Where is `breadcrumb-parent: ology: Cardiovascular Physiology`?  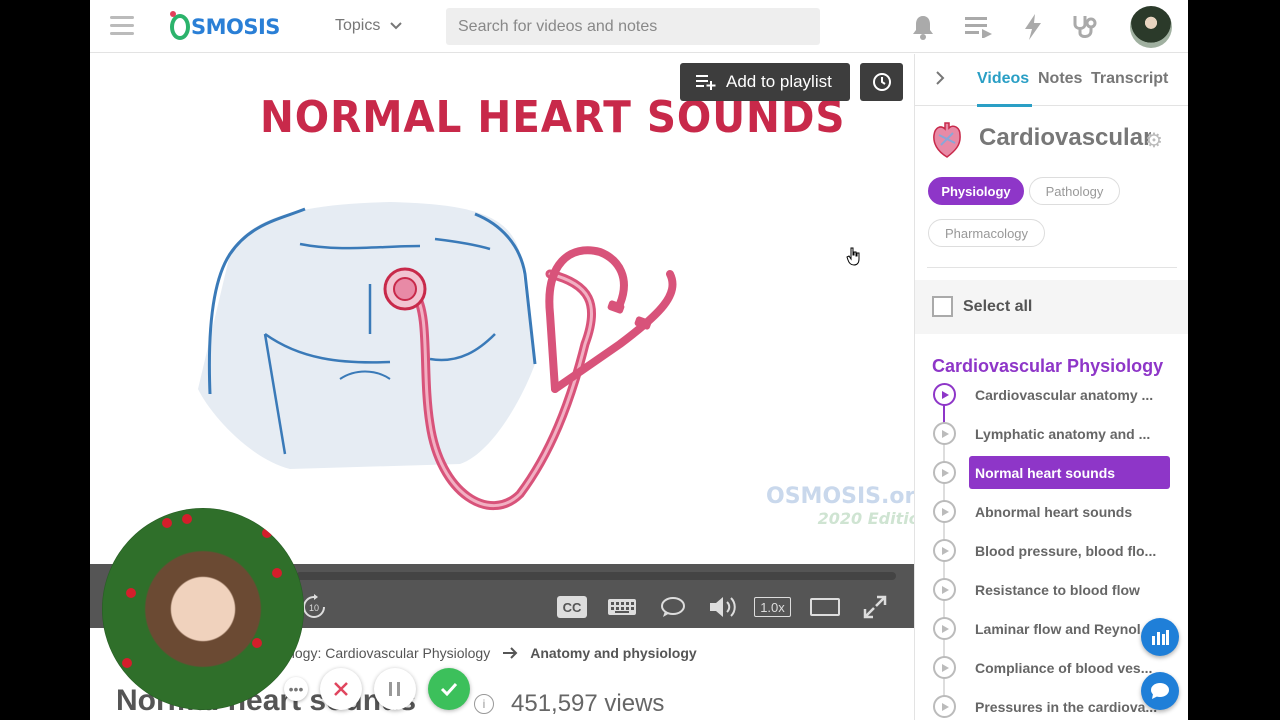 breadcrumb-parent: ology: Cardiovascular Physiology is located at coordinates (387, 653).